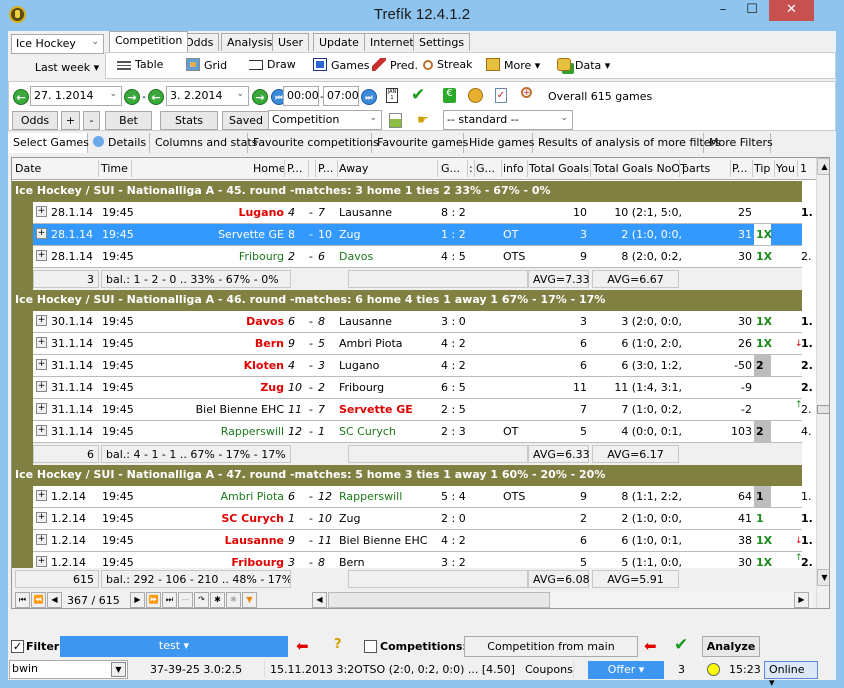  What do you see at coordinates (28, 168) in the screenshot?
I see `col-date: Date` at bounding box center [28, 168].